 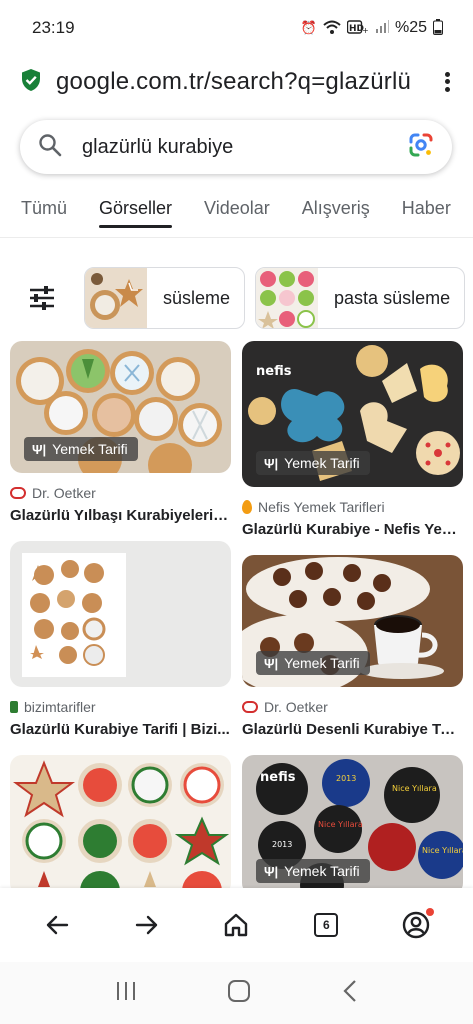 I want to click on chip-label: süsleme, so click(x=197, y=297).